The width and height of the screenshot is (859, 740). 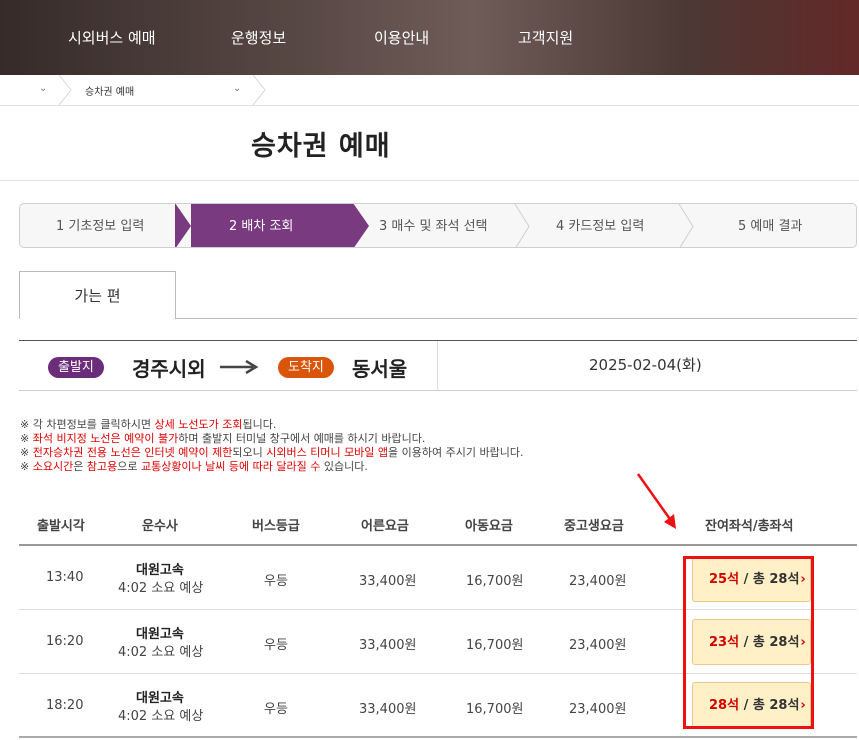 What do you see at coordinates (169, 369) in the screenshot?
I see `departure-city: 경주시외` at bounding box center [169, 369].